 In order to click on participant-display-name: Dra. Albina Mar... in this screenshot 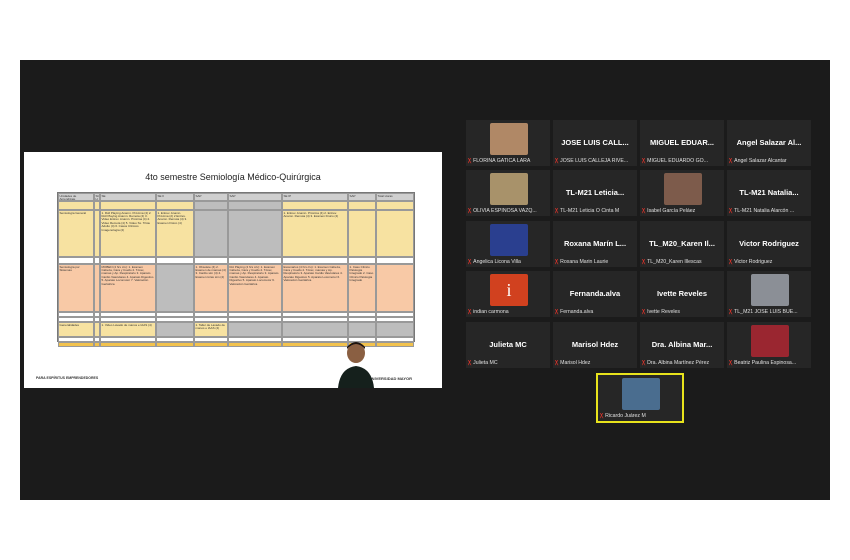, I will do `click(682, 344)`.